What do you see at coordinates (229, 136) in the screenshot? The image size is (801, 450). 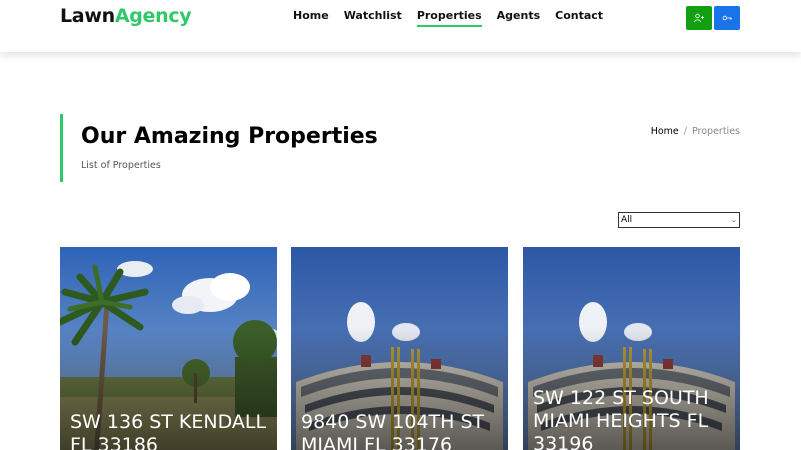 I see `page-title: Our Amazing Properties` at bounding box center [229, 136].